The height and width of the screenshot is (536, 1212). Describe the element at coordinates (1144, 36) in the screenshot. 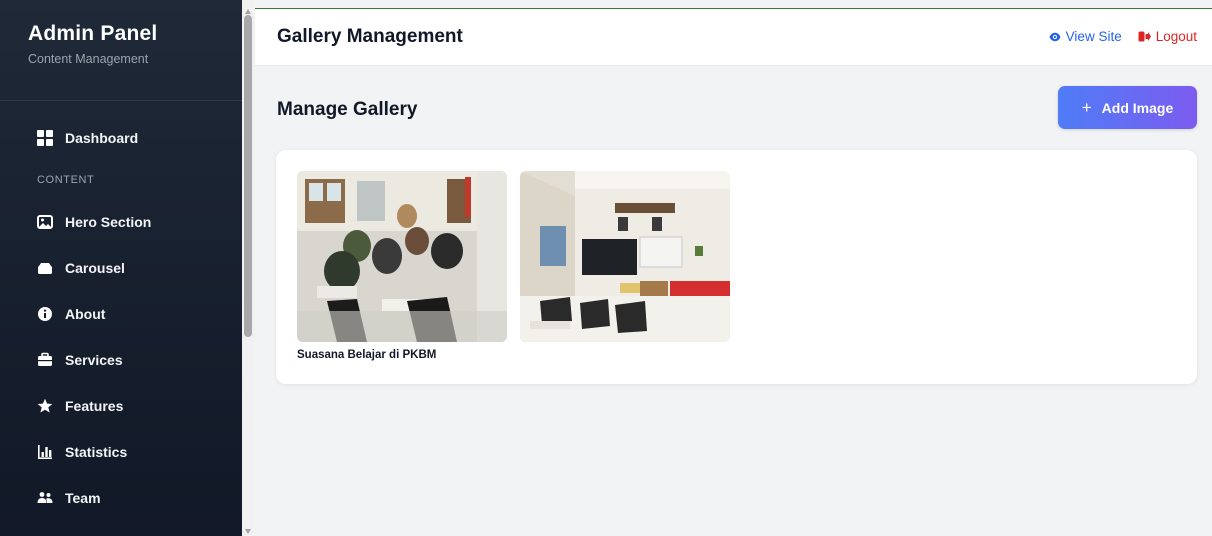

I see `logout-icon` at that location.